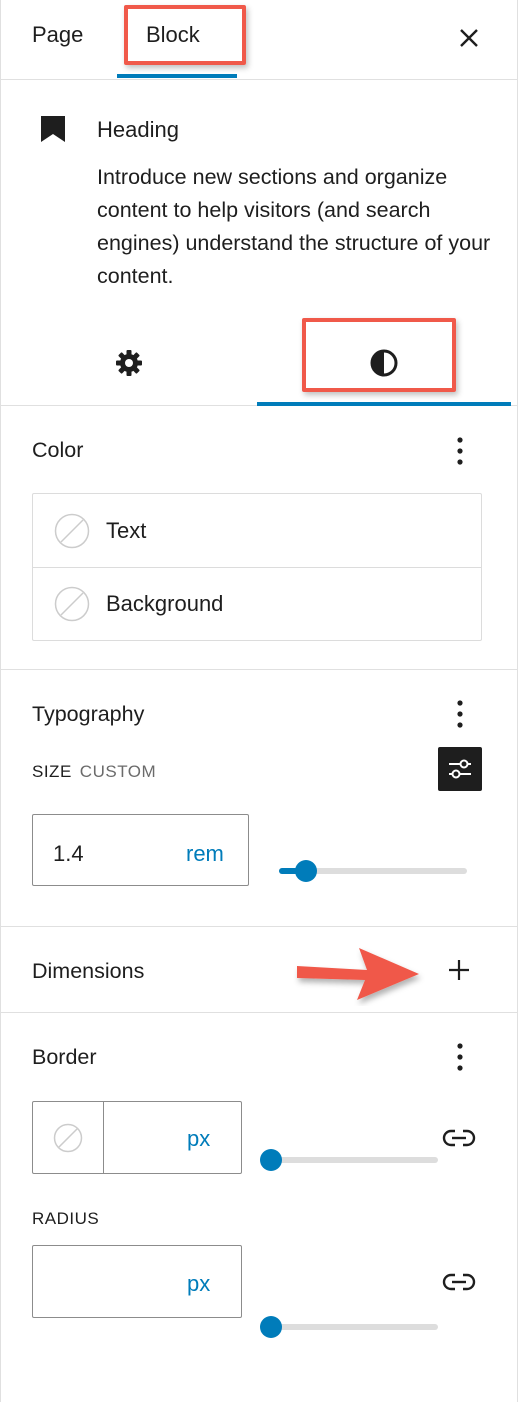 This screenshot has height=1402, width=518. What do you see at coordinates (350, 1160) in the screenshot?
I see `border-width-slider-track` at bounding box center [350, 1160].